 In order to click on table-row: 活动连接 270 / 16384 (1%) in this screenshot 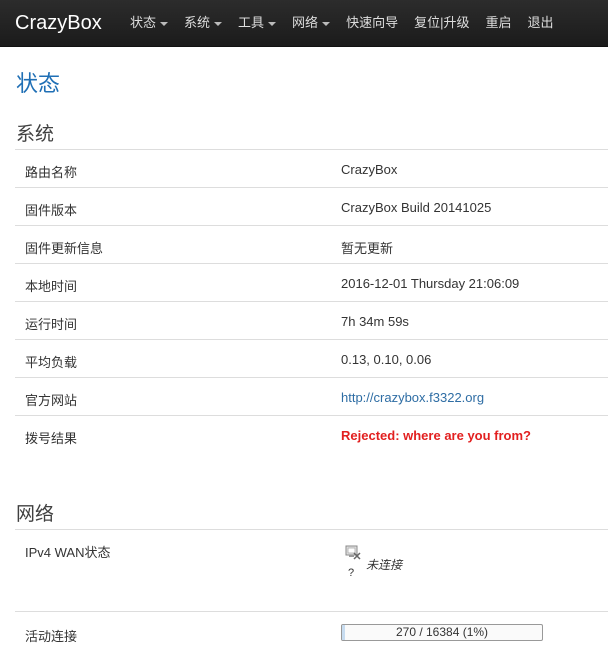, I will do `click(311, 631)`.